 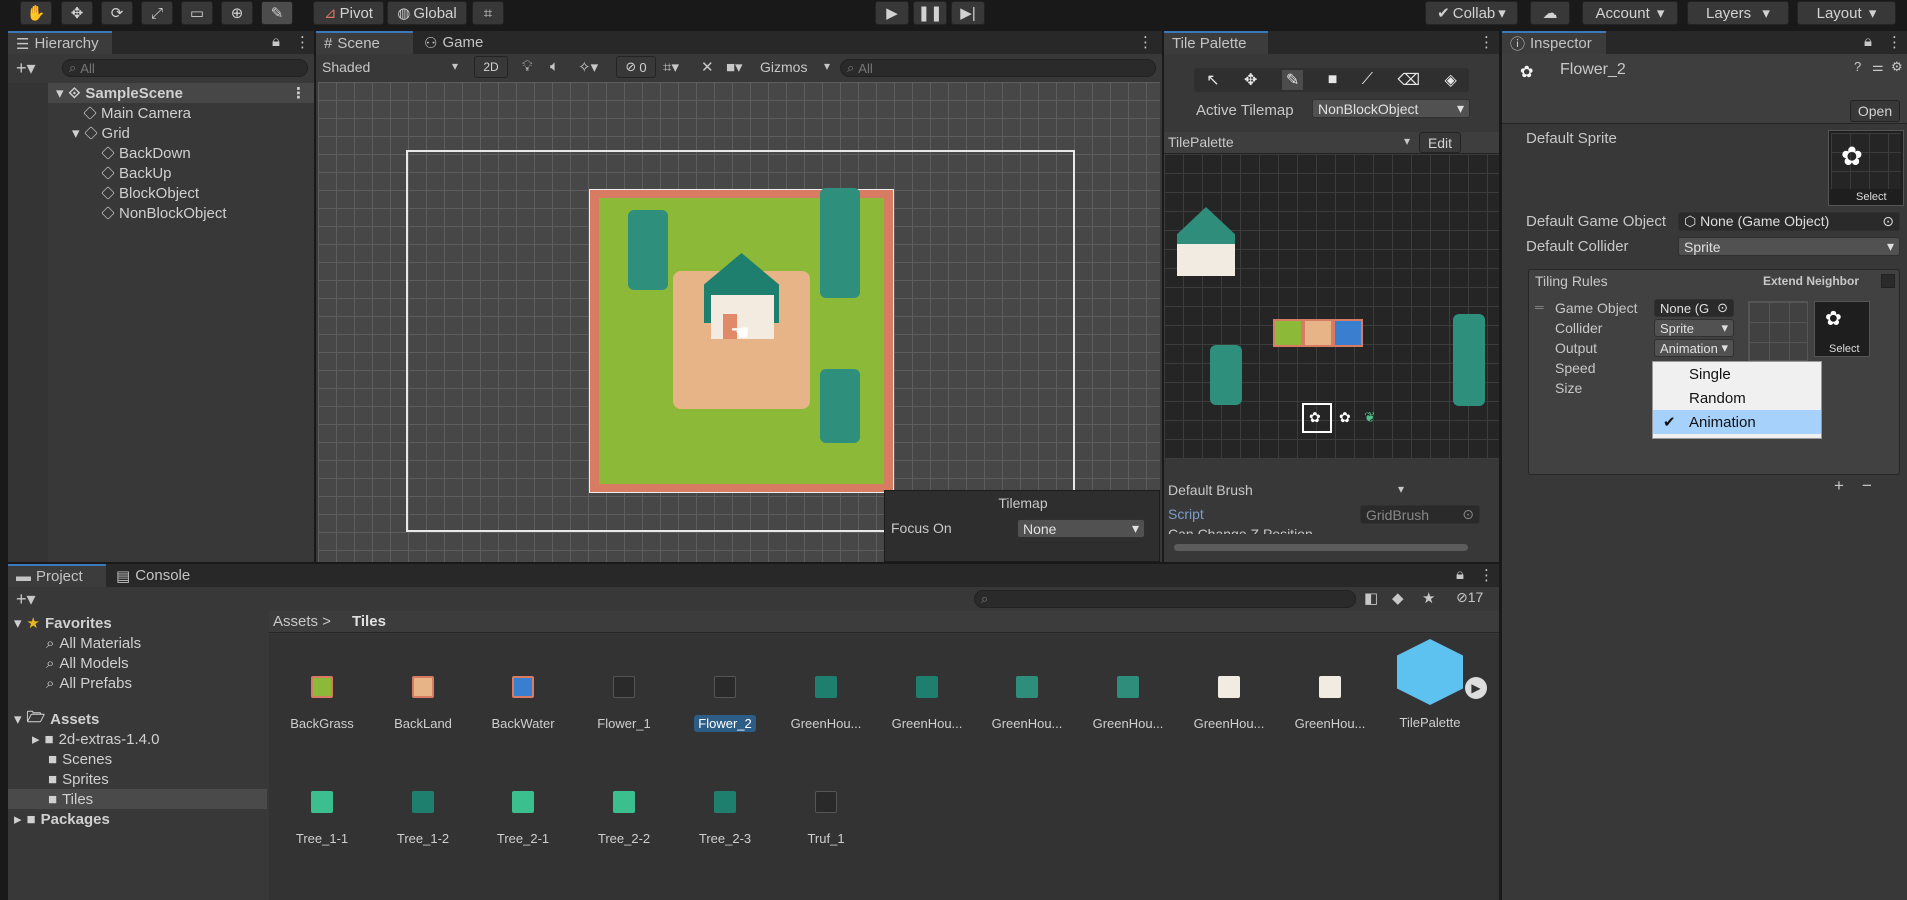 What do you see at coordinates (136, 173) in the screenshot?
I see `hierarchy-item: BackUp` at bounding box center [136, 173].